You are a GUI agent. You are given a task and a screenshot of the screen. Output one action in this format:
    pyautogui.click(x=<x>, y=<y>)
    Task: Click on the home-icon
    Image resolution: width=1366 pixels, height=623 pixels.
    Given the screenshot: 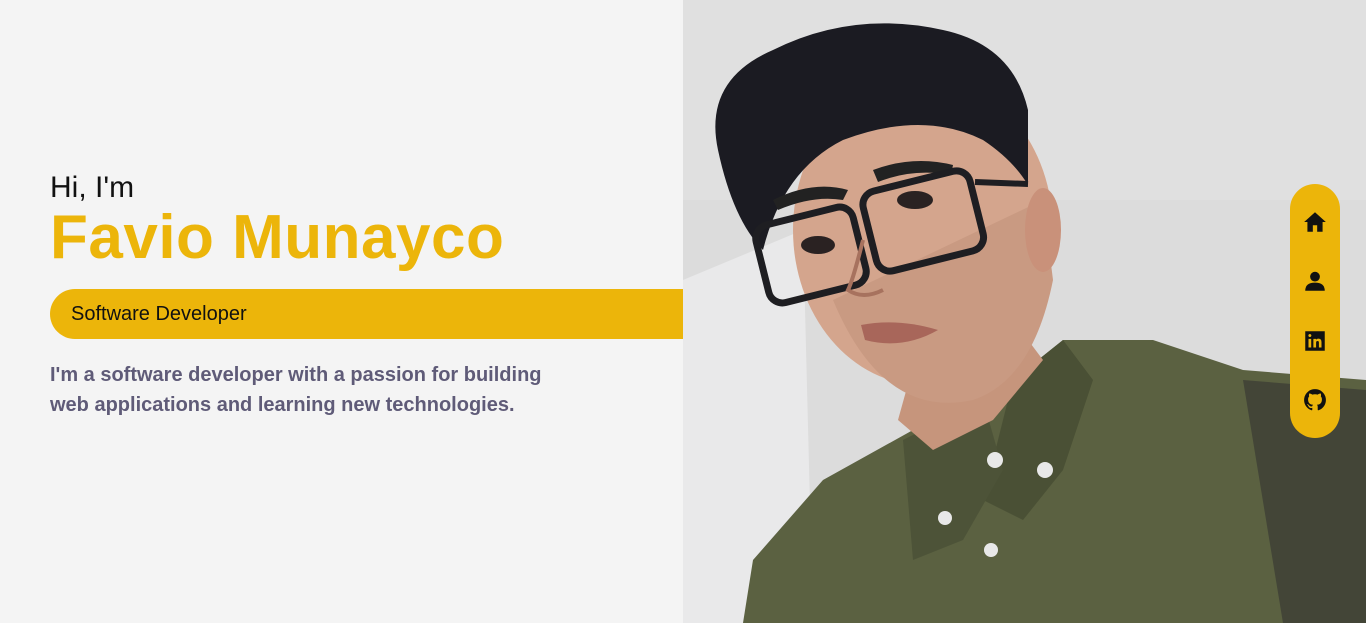 What is the action you would take?
    pyautogui.click(x=1315, y=222)
    